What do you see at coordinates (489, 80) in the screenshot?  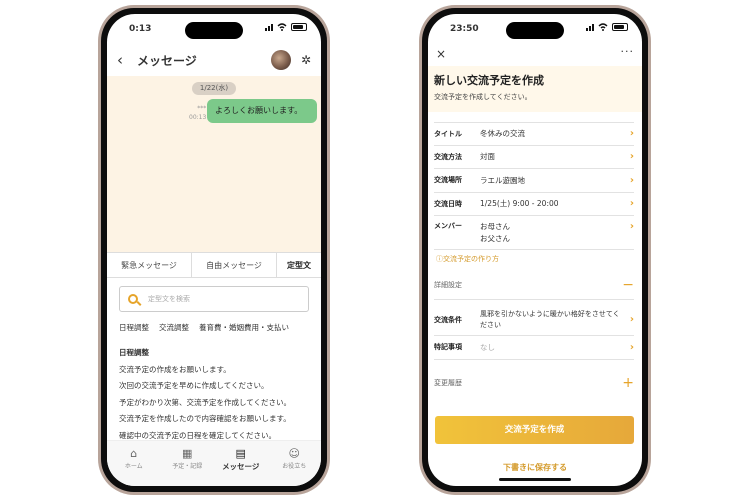 I see `page-title: 新しい交流予定を作成` at bounding box center [489, 80].